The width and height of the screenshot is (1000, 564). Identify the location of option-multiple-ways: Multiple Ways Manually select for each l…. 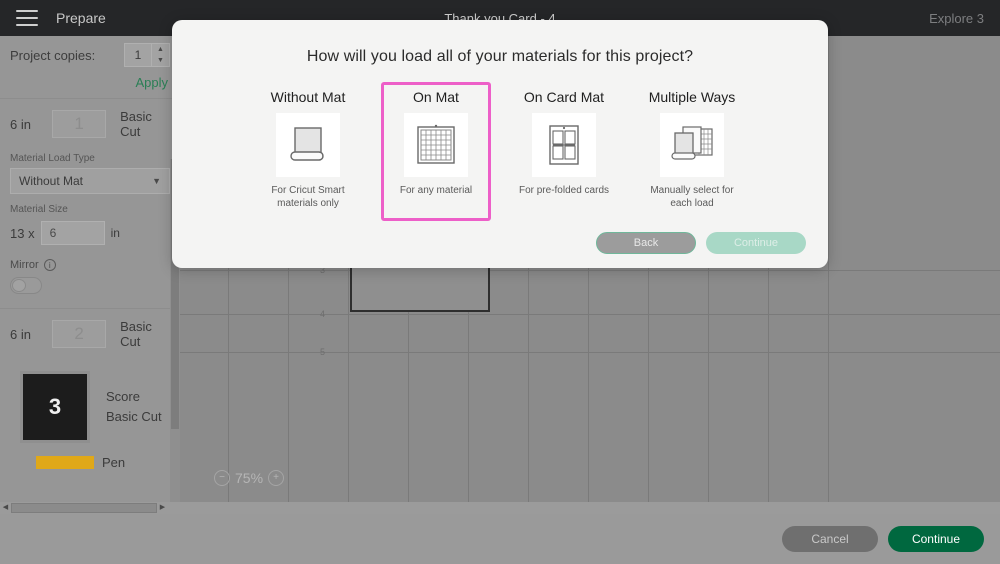
(692, 151).